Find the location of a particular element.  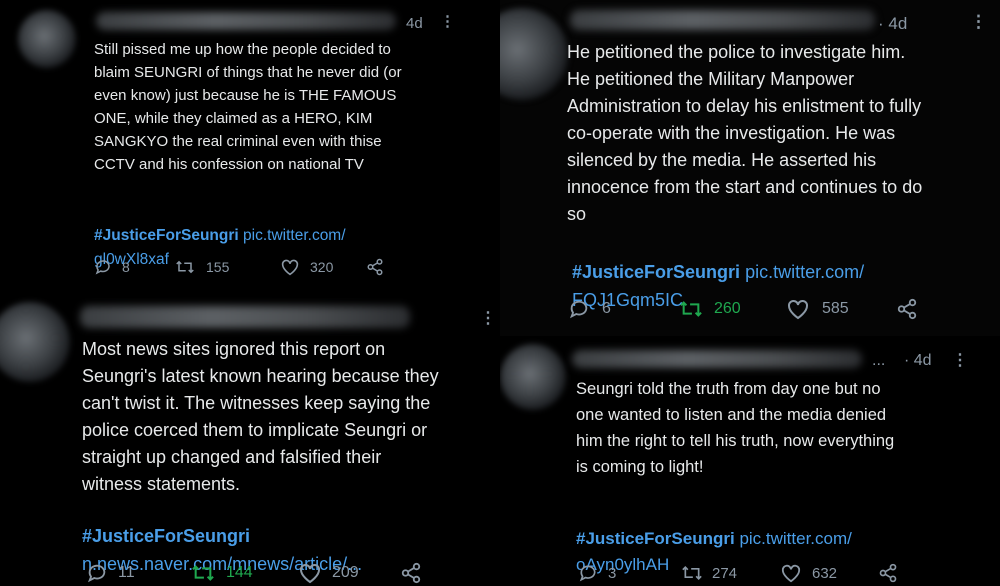

like-button: 320 is located at coordinates (323, 267).